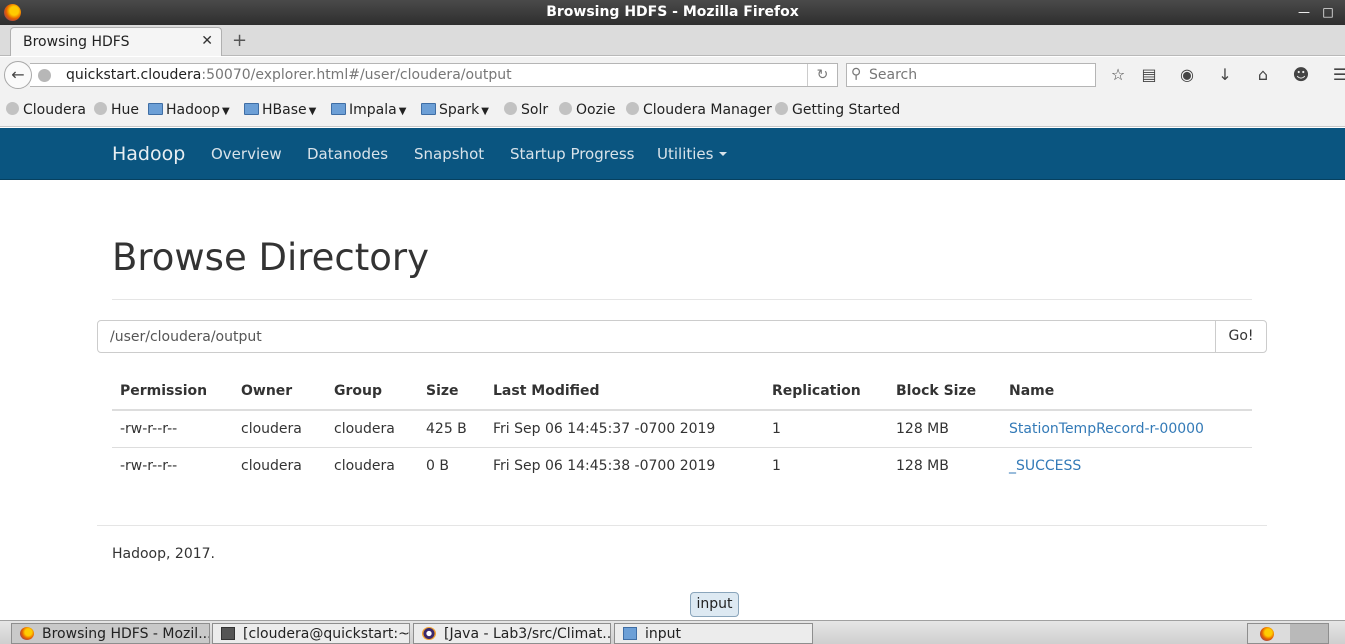 The height and width of the screenshot is (644, 1345). Describe the element at coordinates (1106, 429) in the screenshot. I see `file-link: StationTempRecord-r-00000` at that location.